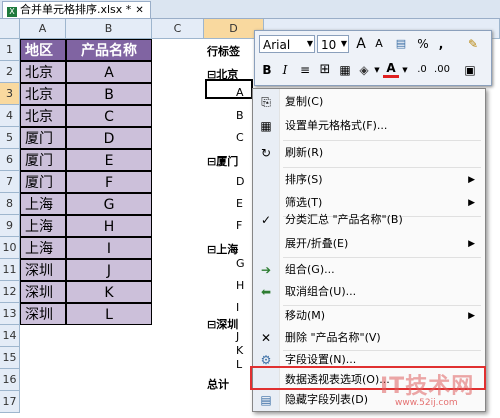  Describe the element at coordinates (240, 115) in the screenshot. I see `pivot-item: B` at that location.